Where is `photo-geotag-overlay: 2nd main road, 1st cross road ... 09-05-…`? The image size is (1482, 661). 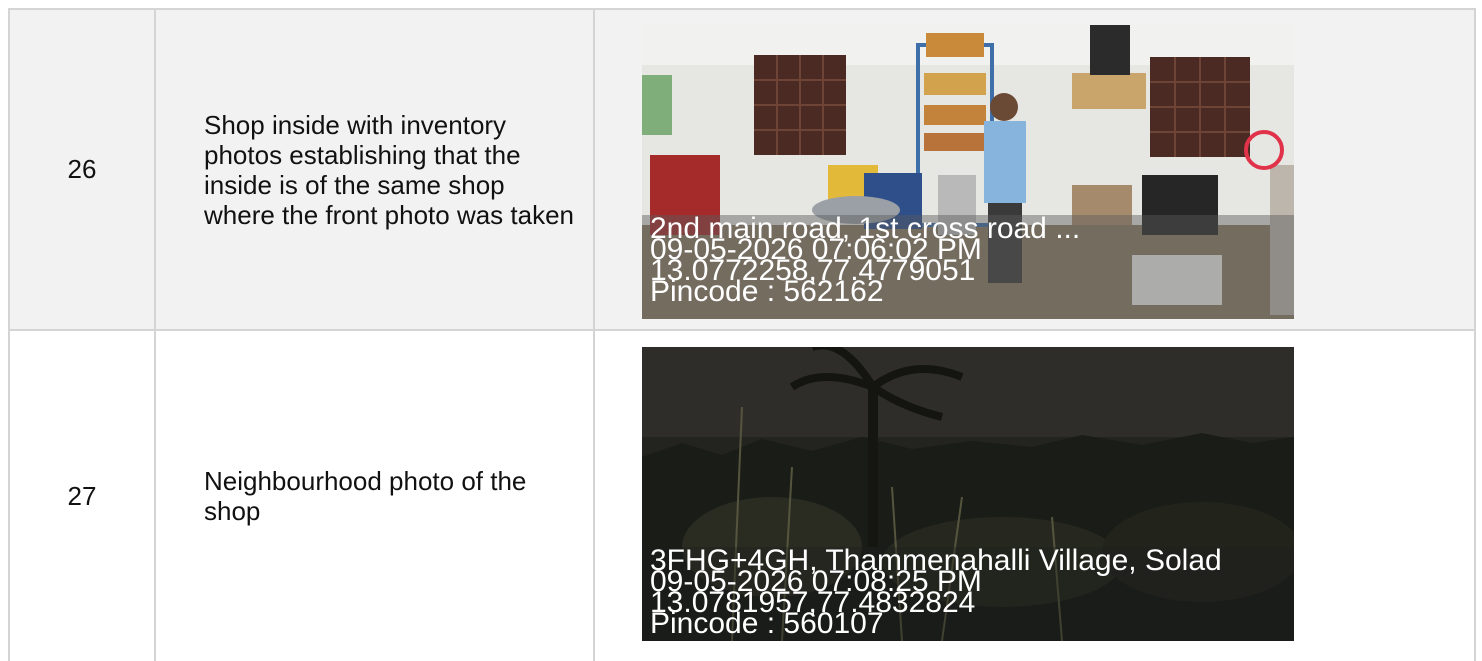
photo-geotag-overlay: 2nd main road, 1st cross road ... 09-05-… is located at coordinates (968, 267).